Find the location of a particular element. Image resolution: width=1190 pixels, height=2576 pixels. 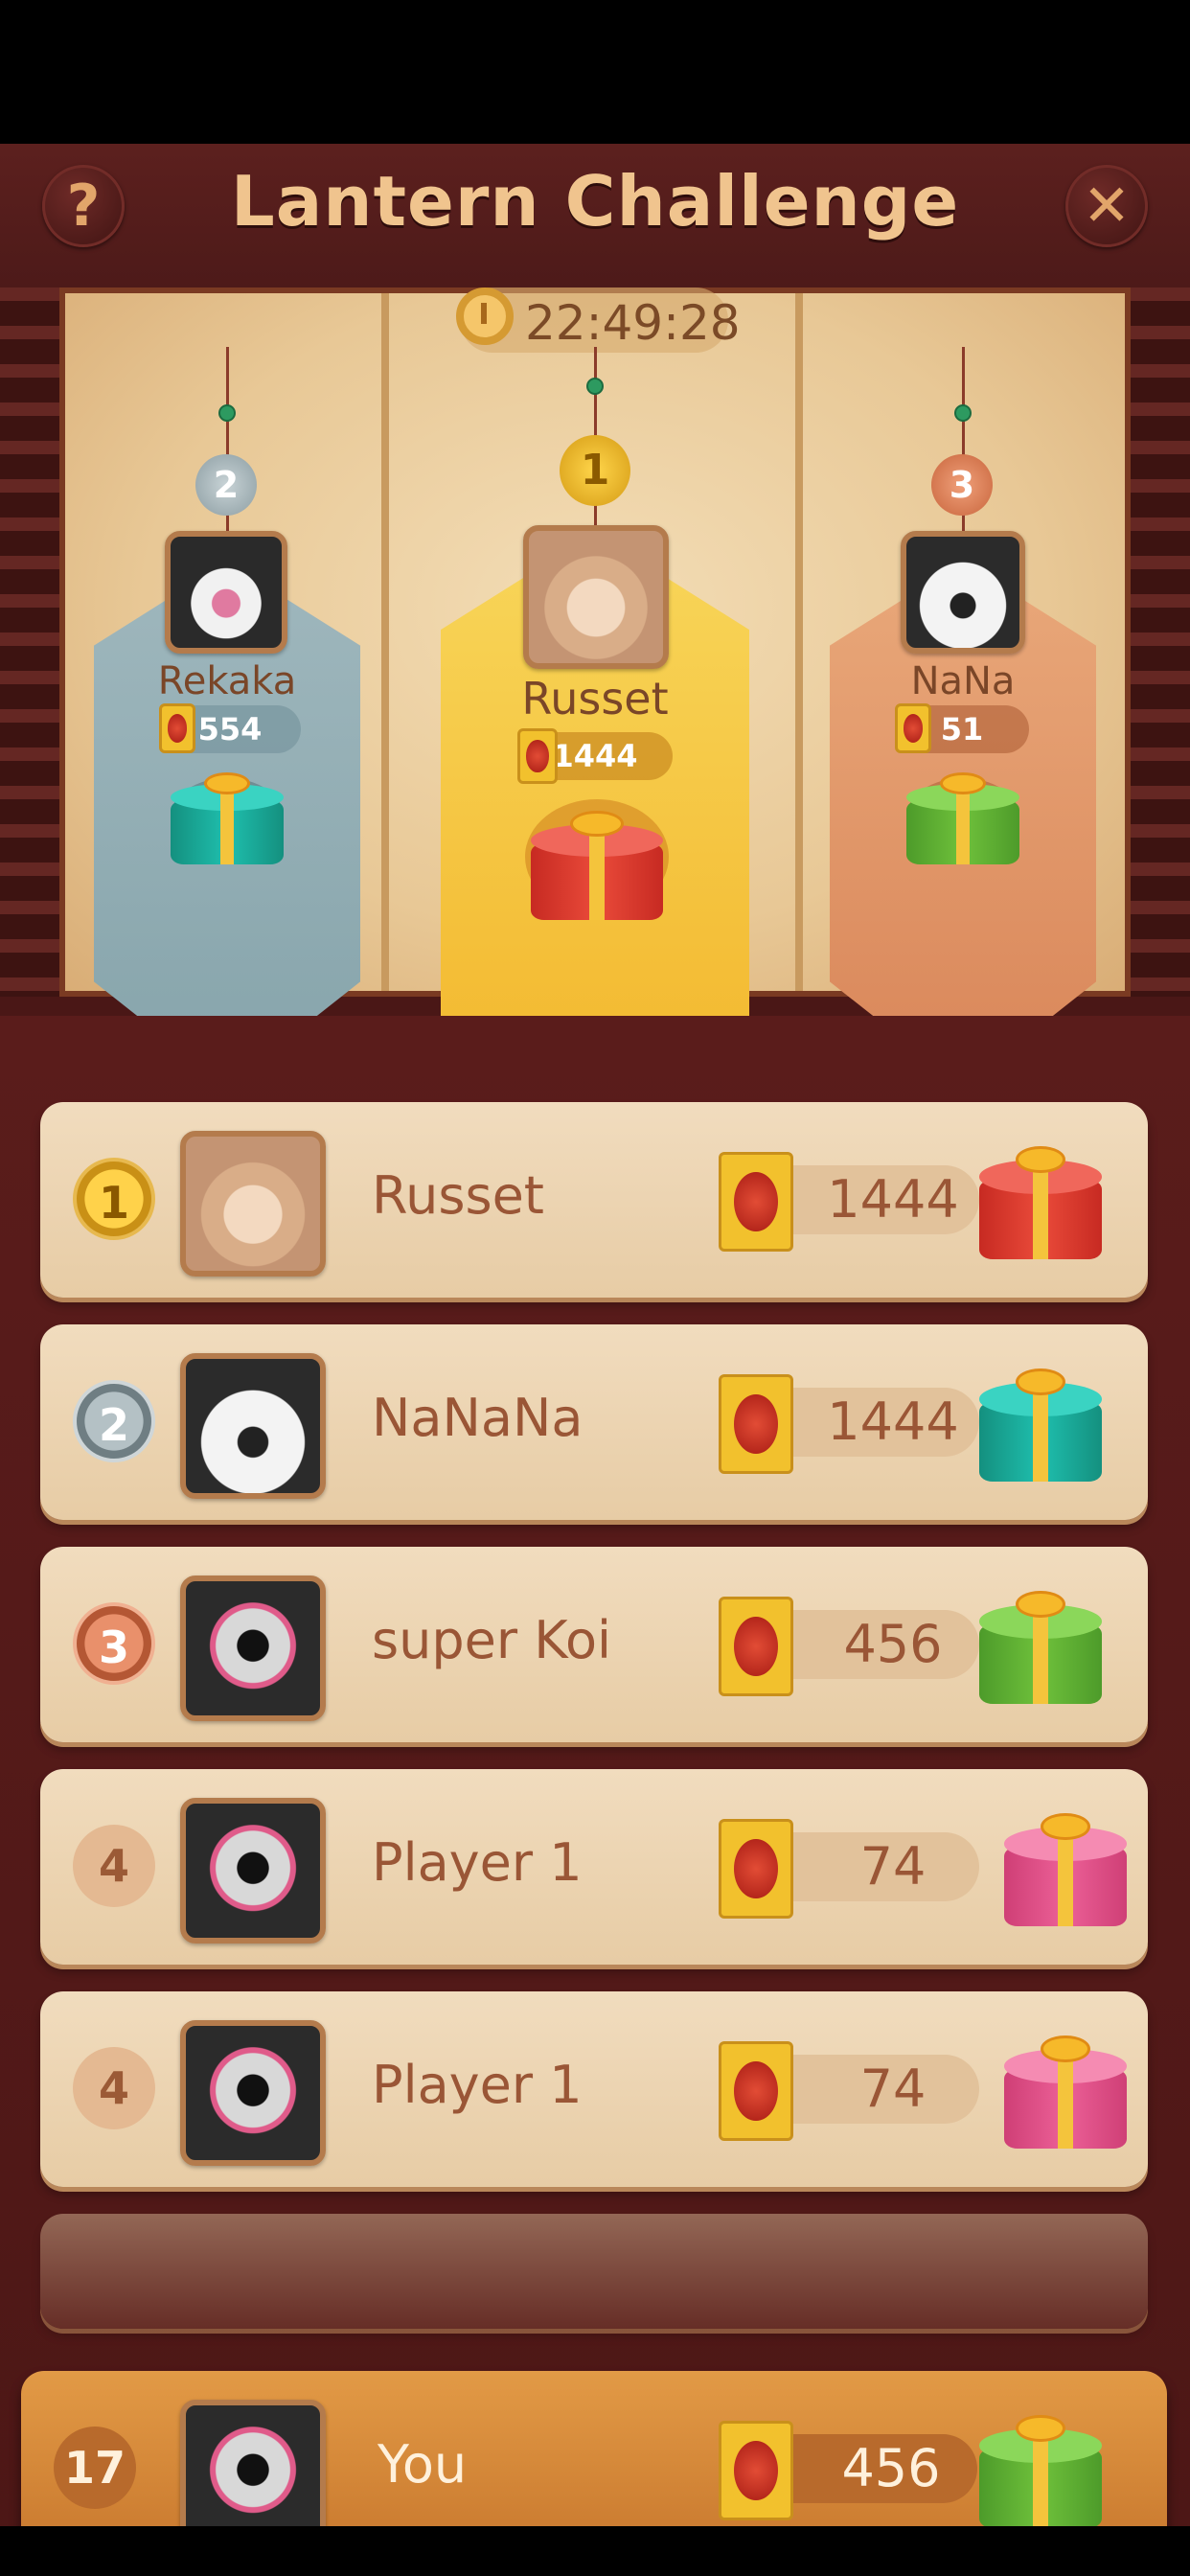

rank-number: 17 is located at coordinates (95, 2467).